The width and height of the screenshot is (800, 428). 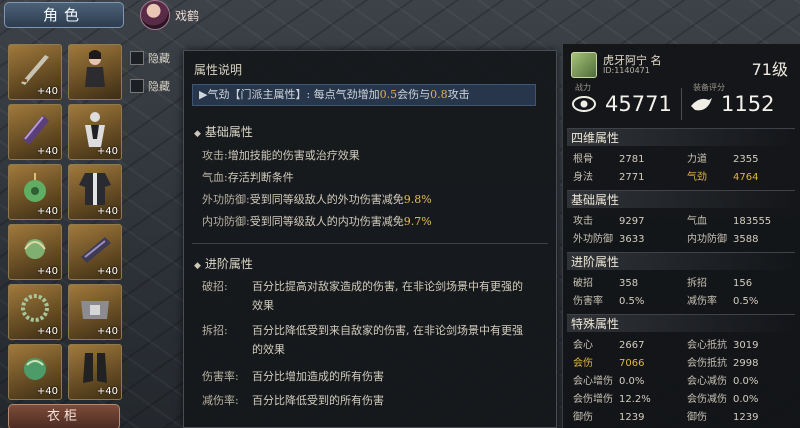 What do you see at coordinates (95, 368) in the screenshot?
I see `boots-icon` at bounding box center [95, 368].